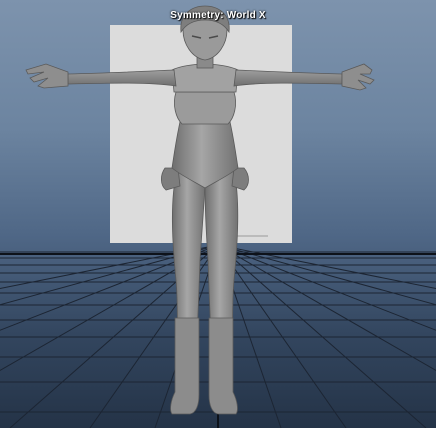 The image size is (436, 428). Describe the element at coordinates (47, 76) in the screenshot. I see `left-hand` at that location.